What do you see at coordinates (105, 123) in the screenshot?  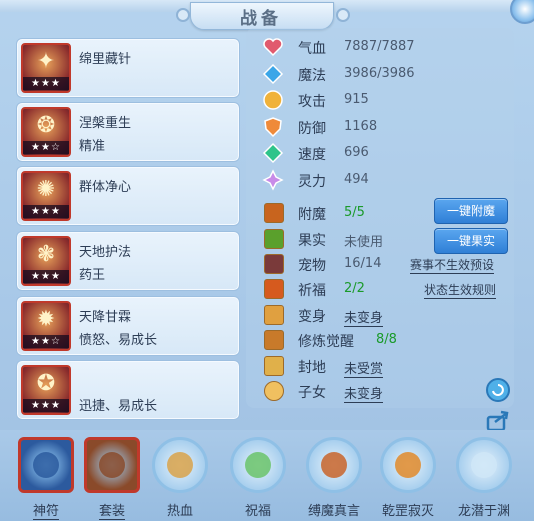 I see `skill-name: 涅槃重生` at bounding box center [105, 123].